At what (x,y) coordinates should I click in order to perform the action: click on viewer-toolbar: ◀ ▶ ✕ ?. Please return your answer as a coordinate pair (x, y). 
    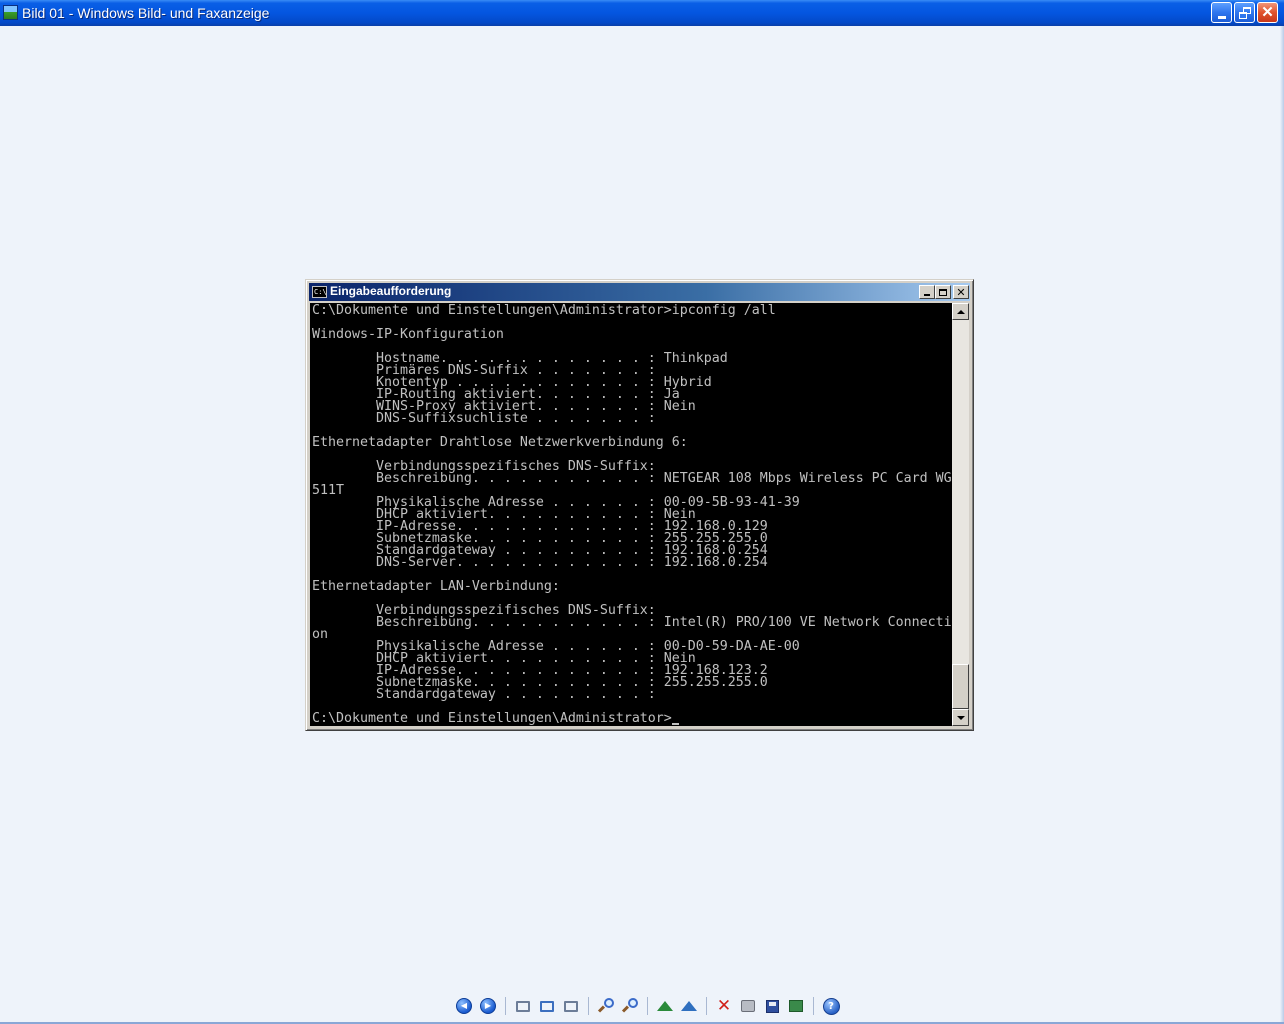
    Looking at the image, I should click on (647, 1006).